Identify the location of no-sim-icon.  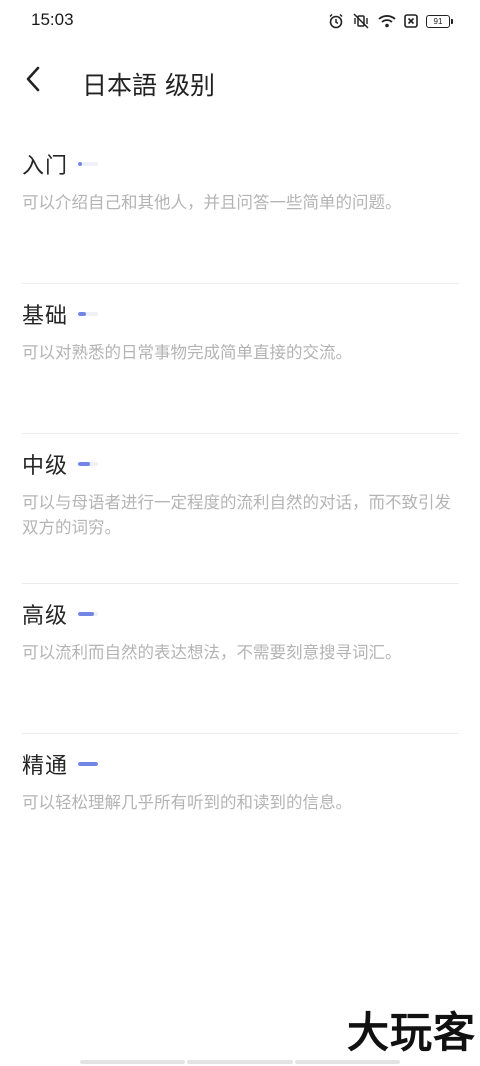
(411, 21).